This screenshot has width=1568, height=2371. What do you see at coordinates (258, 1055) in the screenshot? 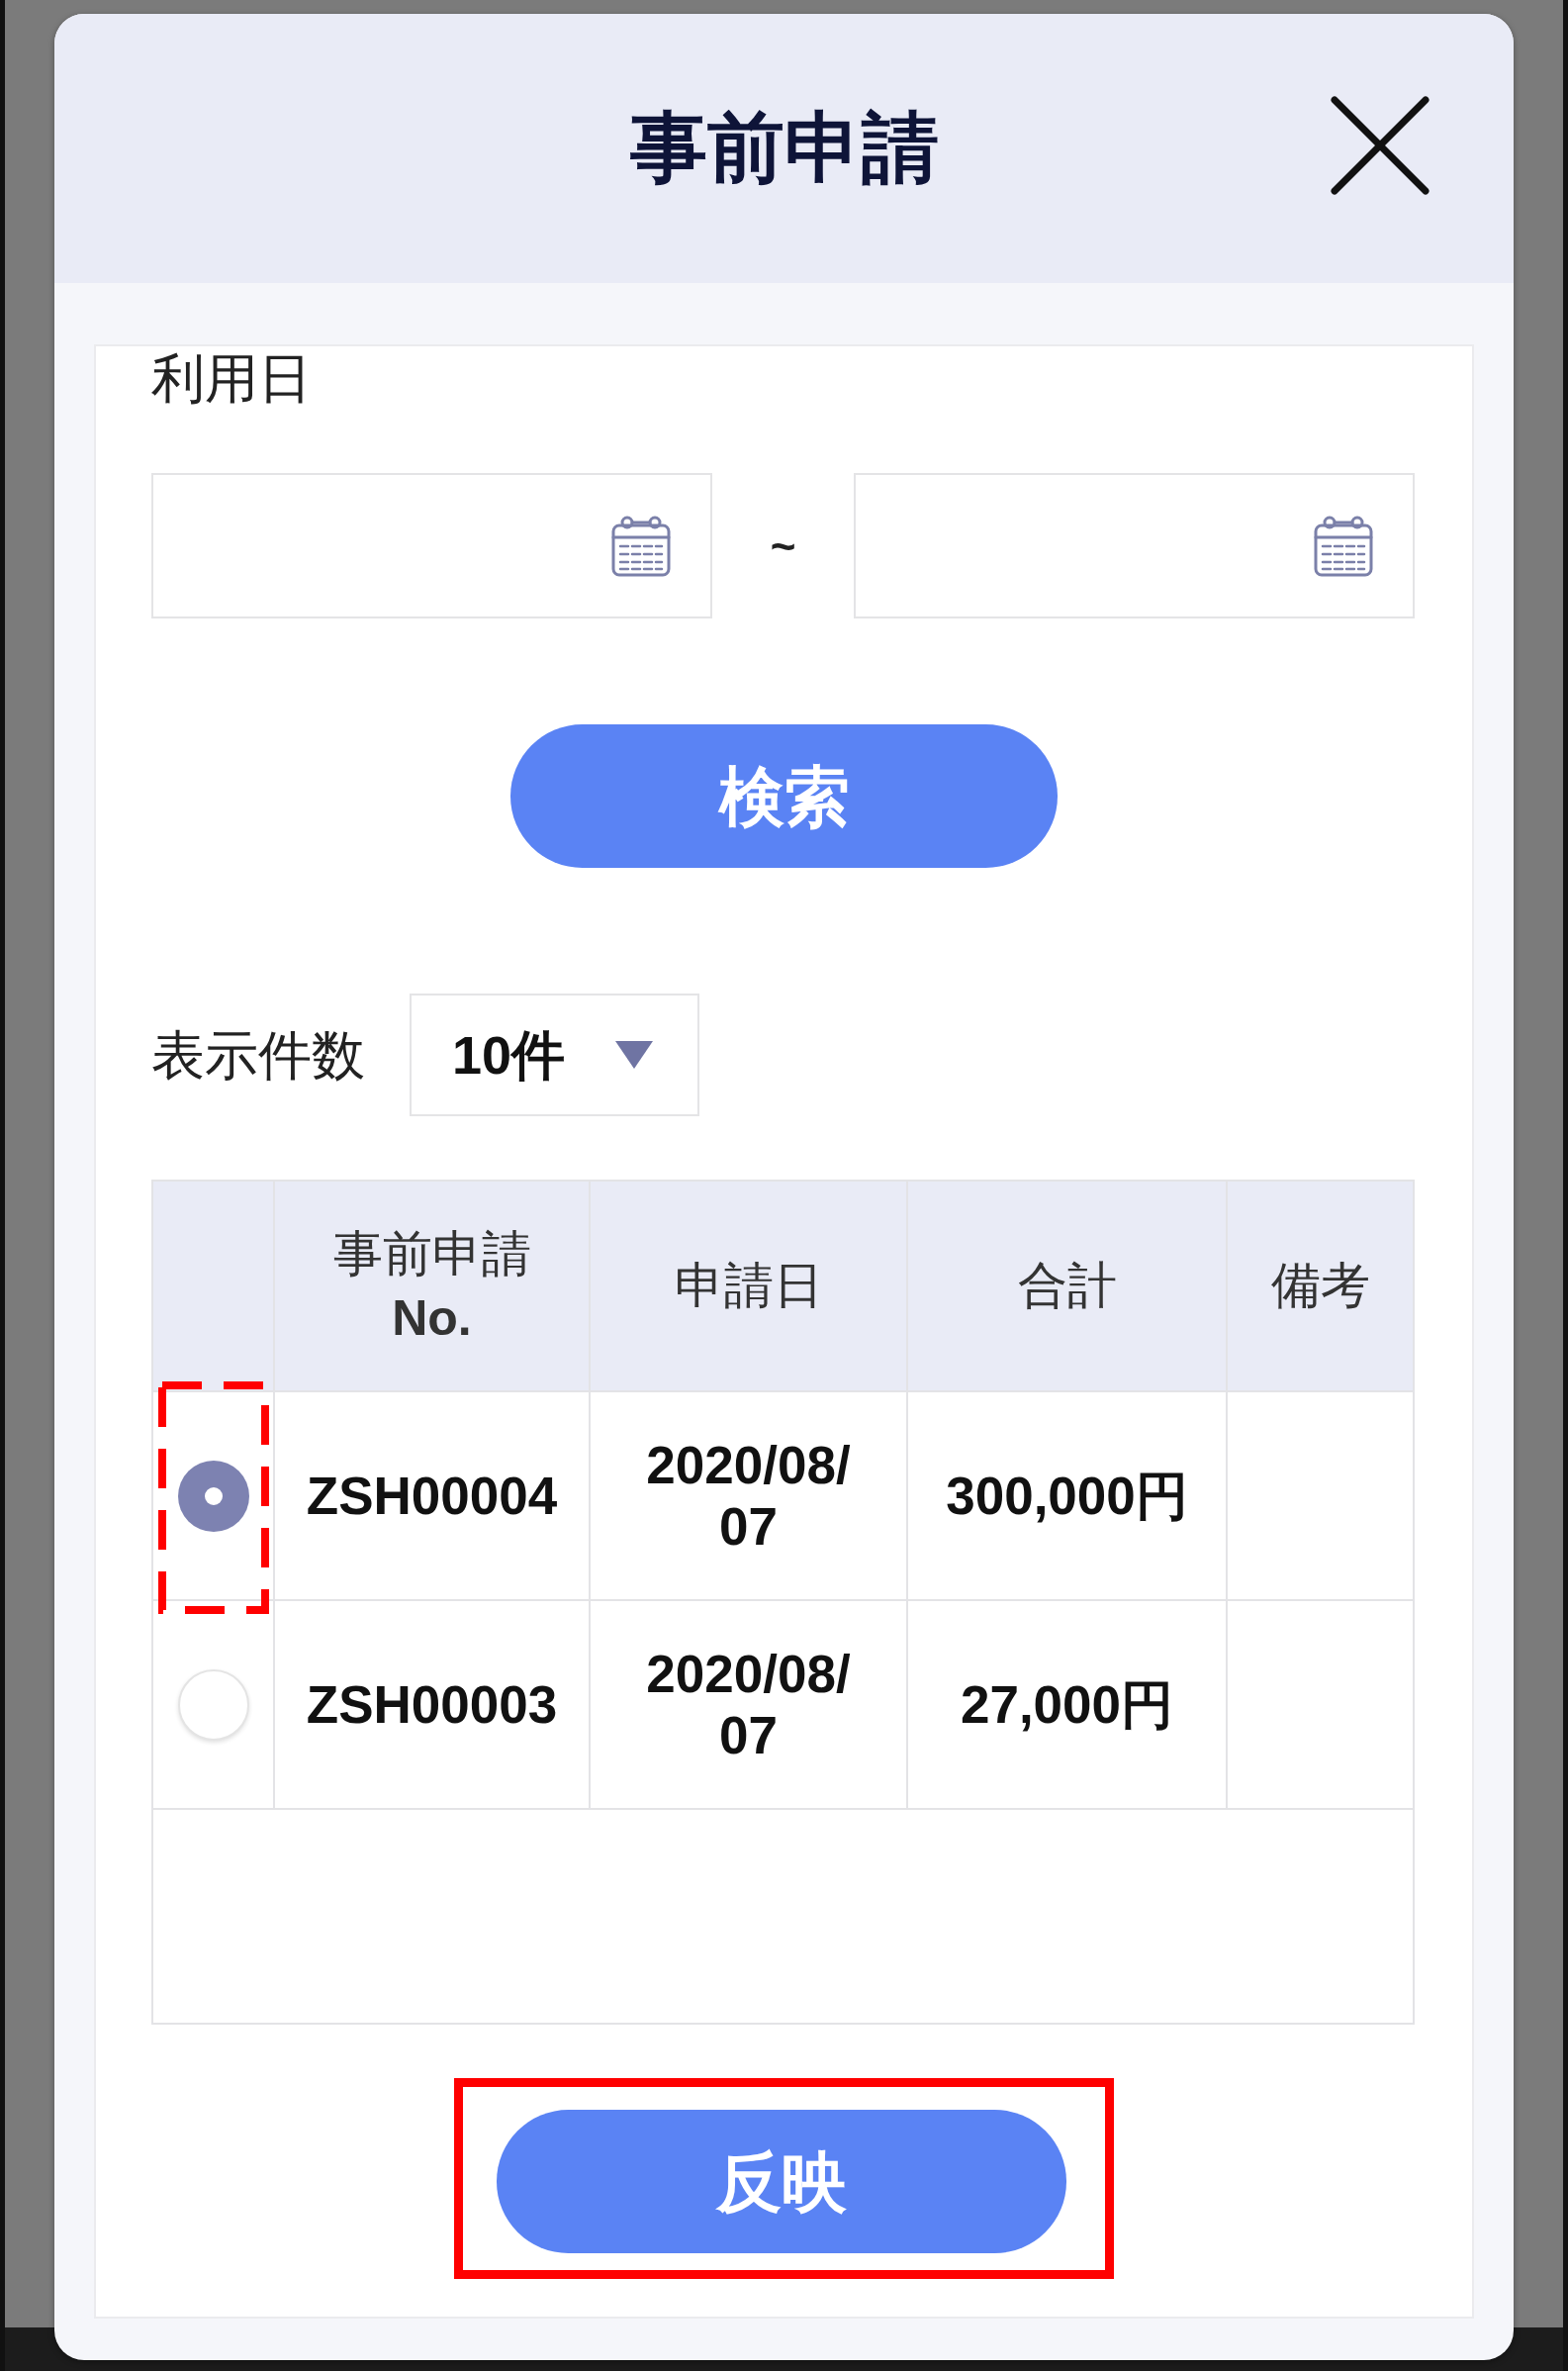
I see `page-size-label: 表示件数` at bounding box center [258, 1055].